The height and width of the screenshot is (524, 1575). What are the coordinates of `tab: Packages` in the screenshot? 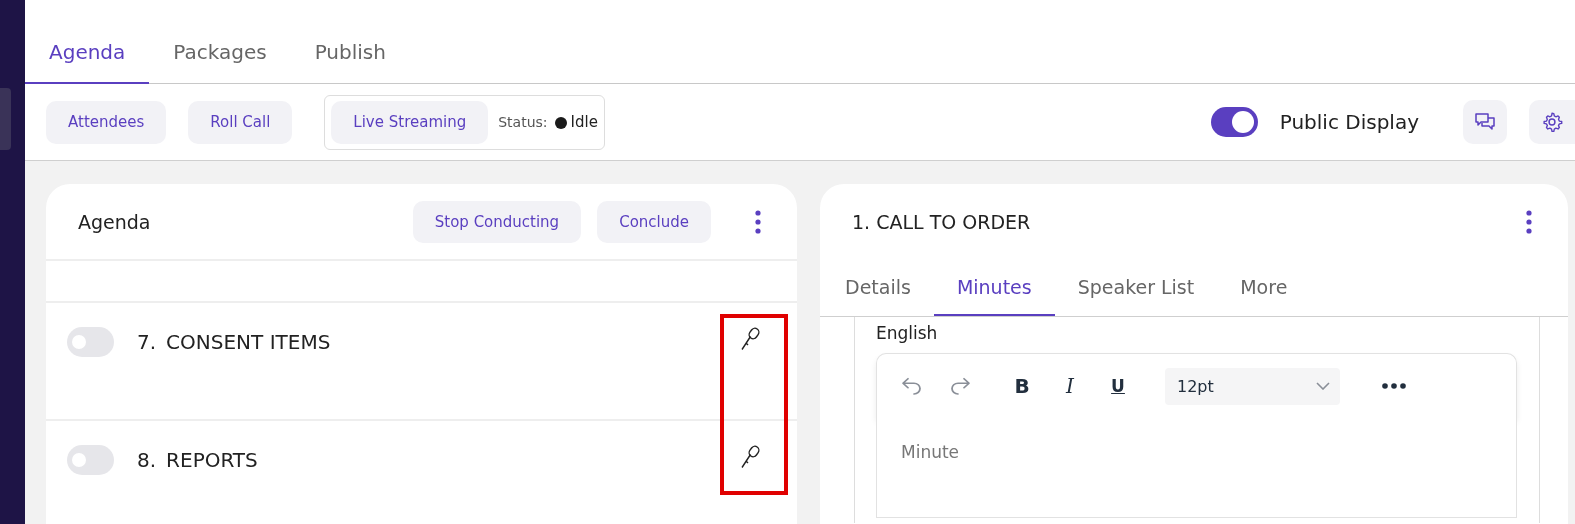 It's located at (220, 52).